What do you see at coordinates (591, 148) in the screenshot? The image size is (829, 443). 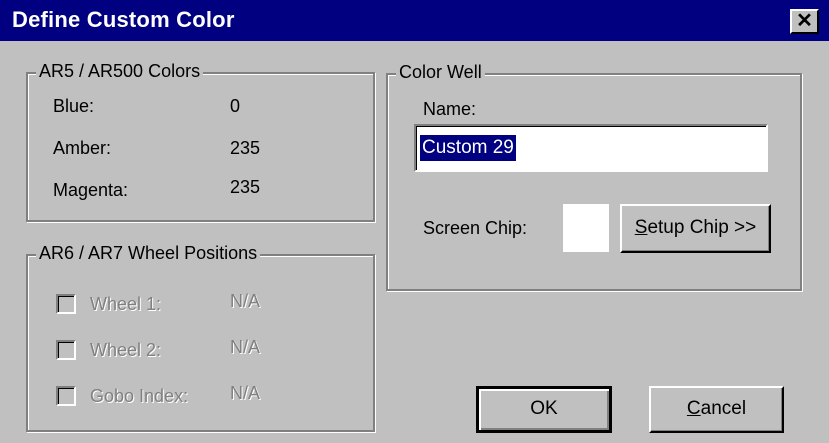 I see `name-input: Custom 29` at bounding box center [591, 148].